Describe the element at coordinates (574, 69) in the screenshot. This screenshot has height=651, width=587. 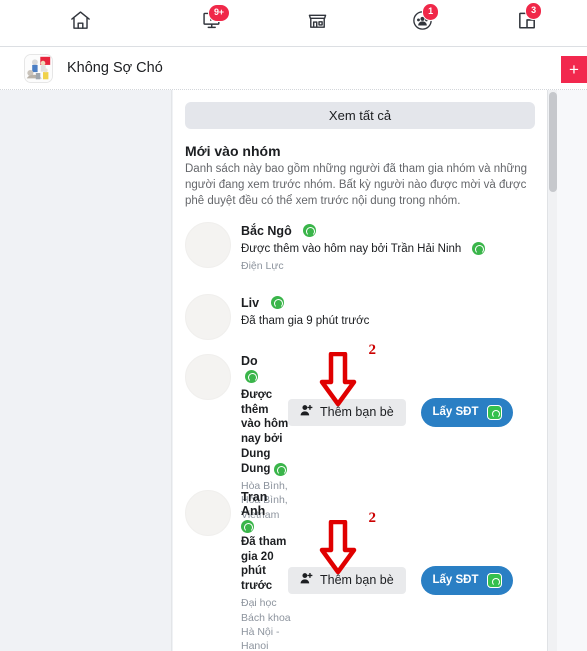
I see `add-button: +` at that location.